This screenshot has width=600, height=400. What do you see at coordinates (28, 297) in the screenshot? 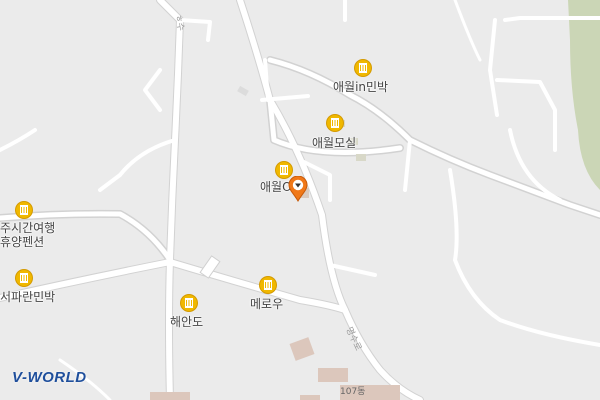
I see `poi-label: 서파란민박` at bounding box center [28, 297].